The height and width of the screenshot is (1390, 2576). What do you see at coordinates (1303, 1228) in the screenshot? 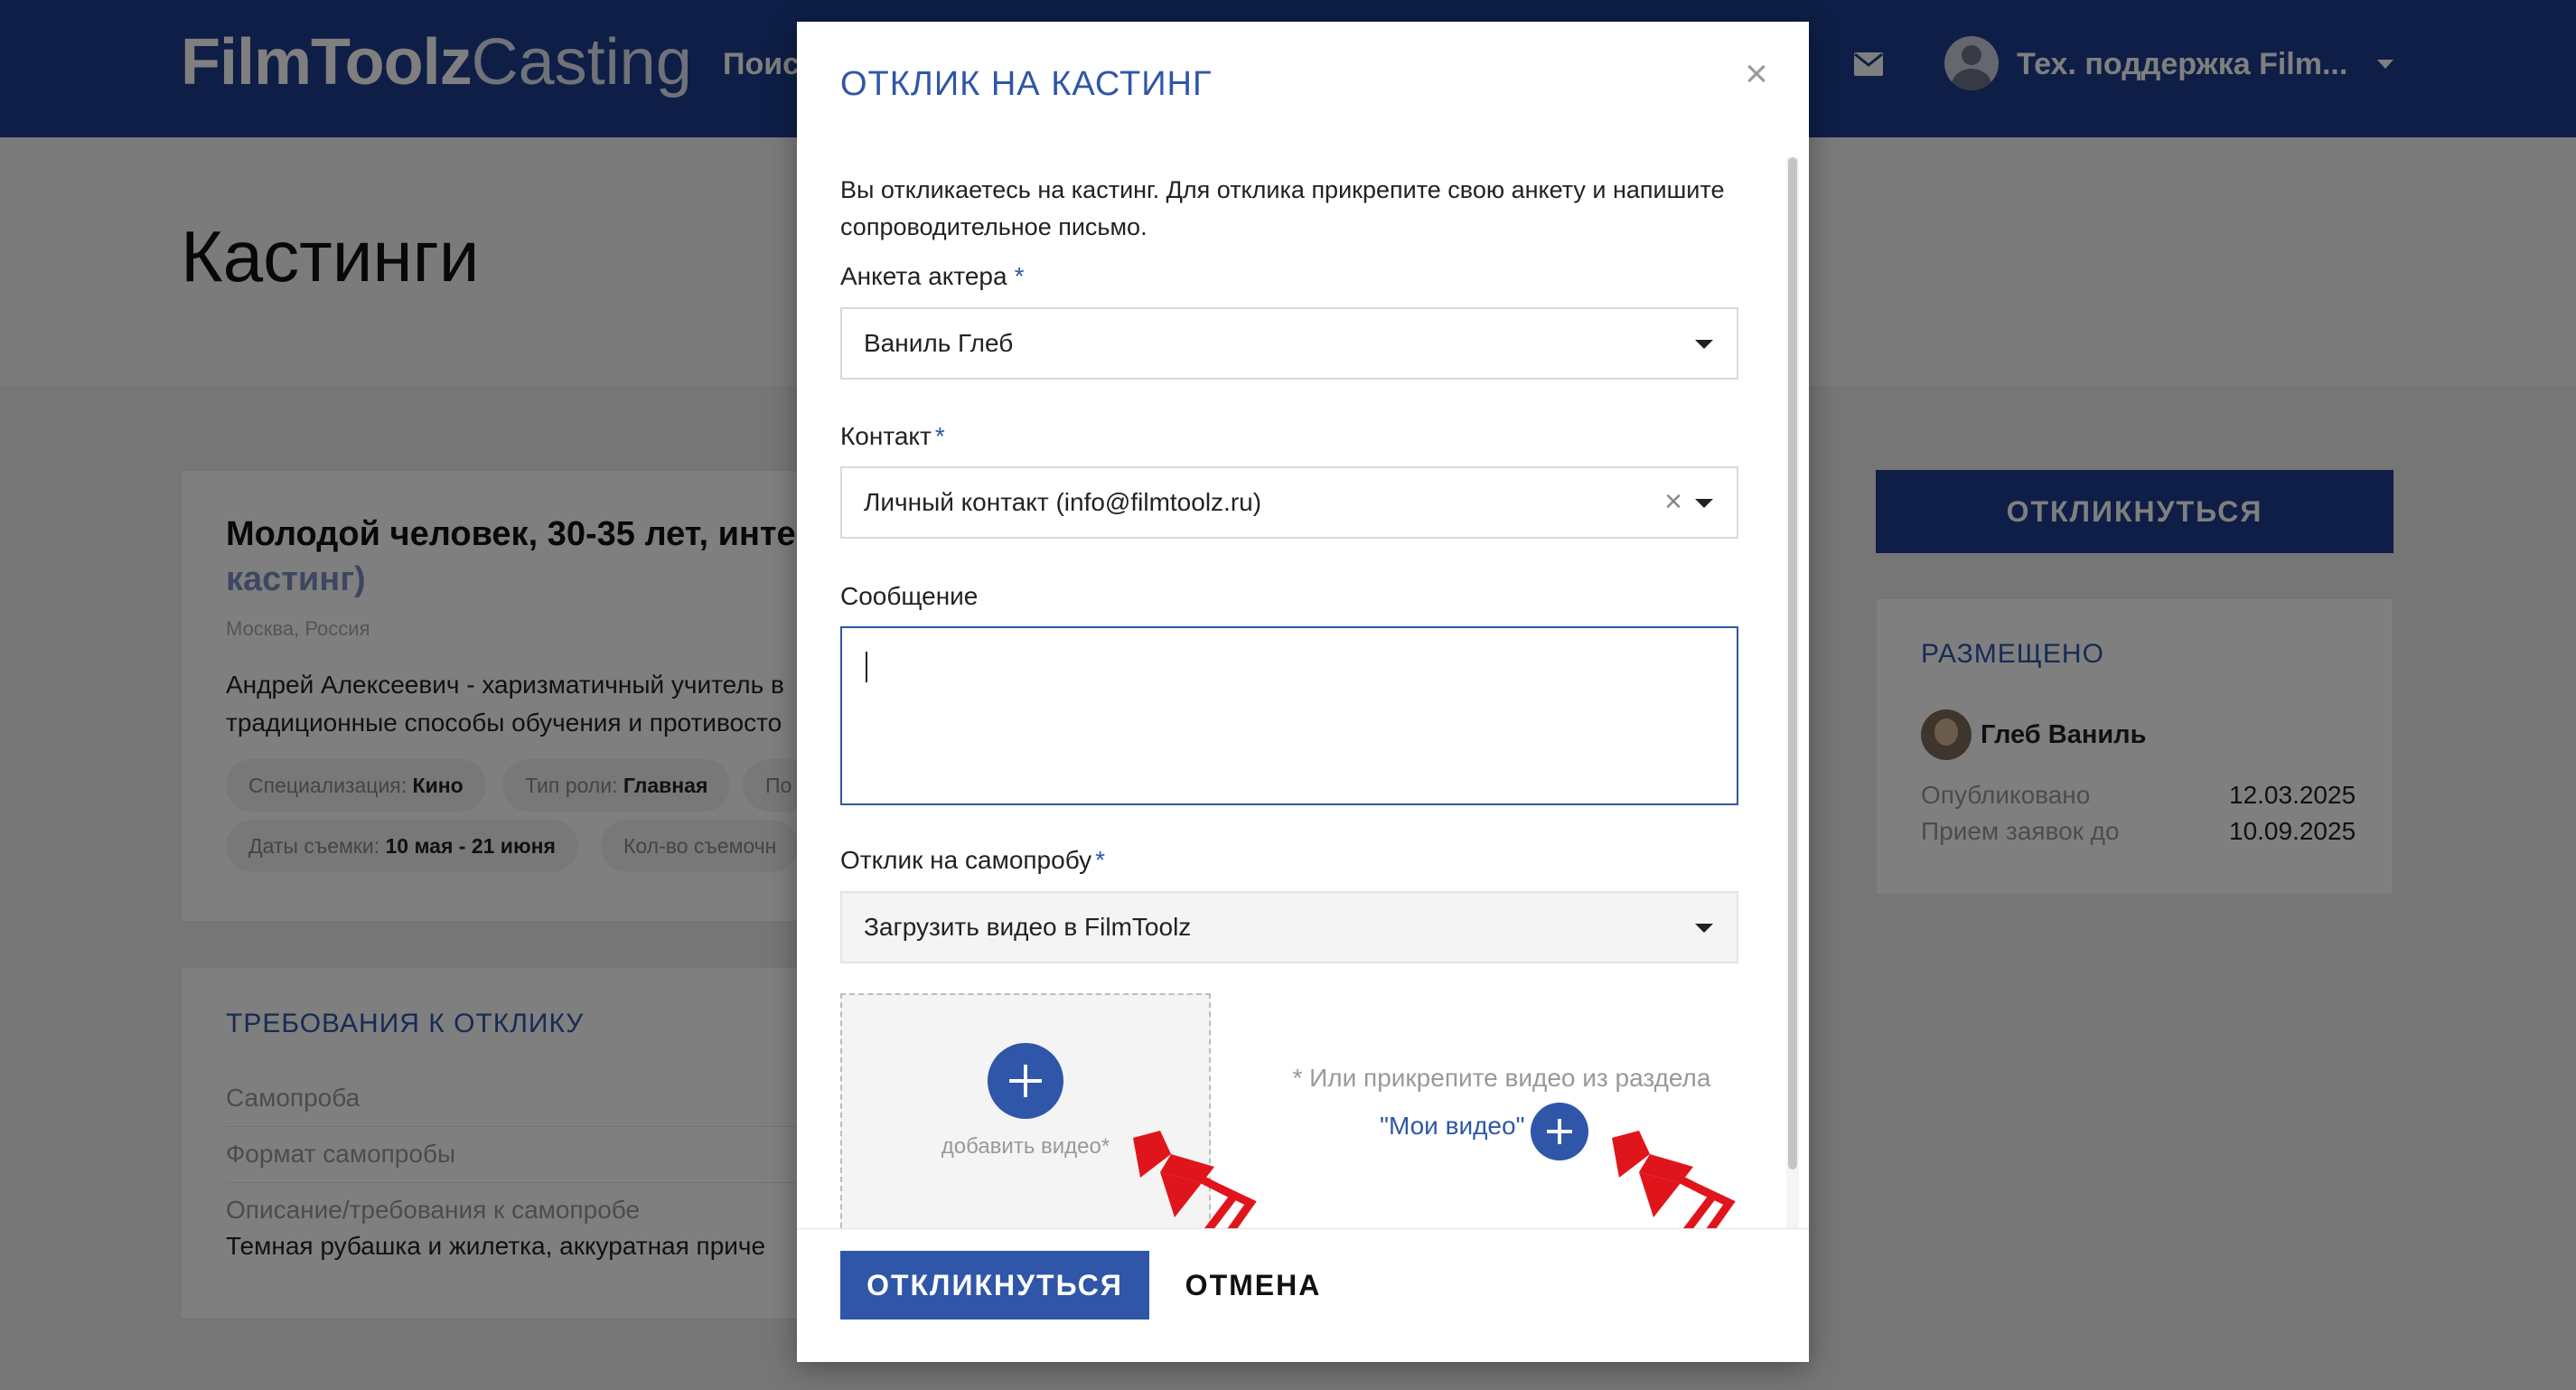
I see `divider` at bounding box center [1303, 1228].